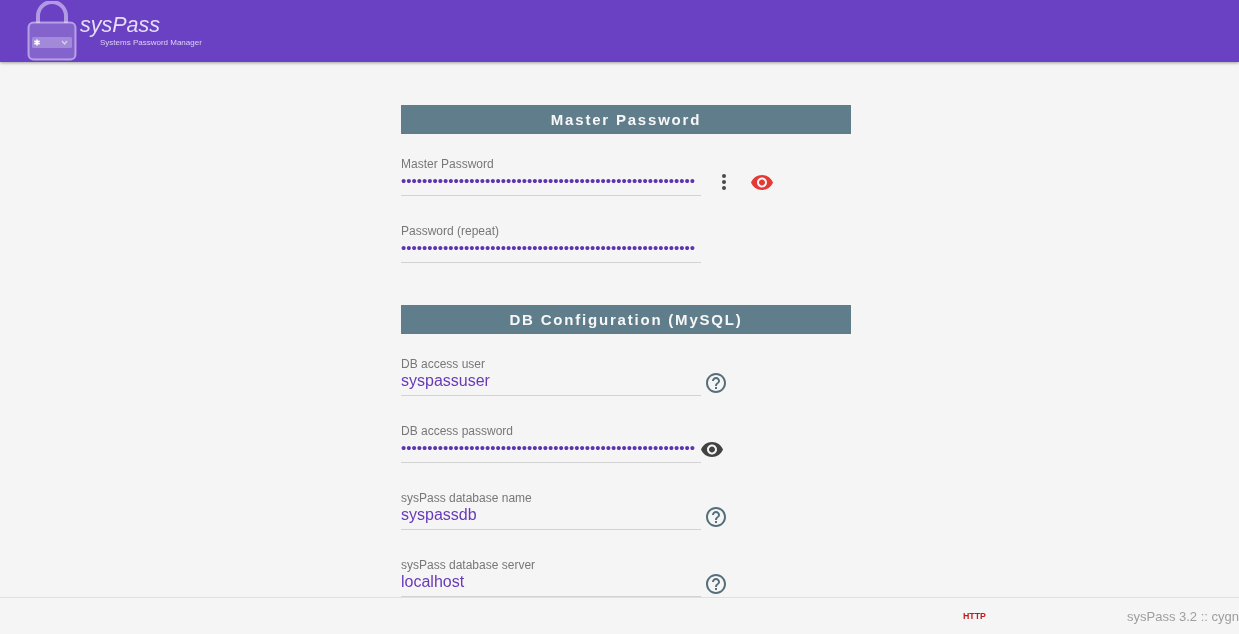 This screenshot has height=634, width=1239. Describe the element at coordinates (1183, 616) in the screenshot. I see `version-text: sysPass 3.2 :: cygn` at that location.